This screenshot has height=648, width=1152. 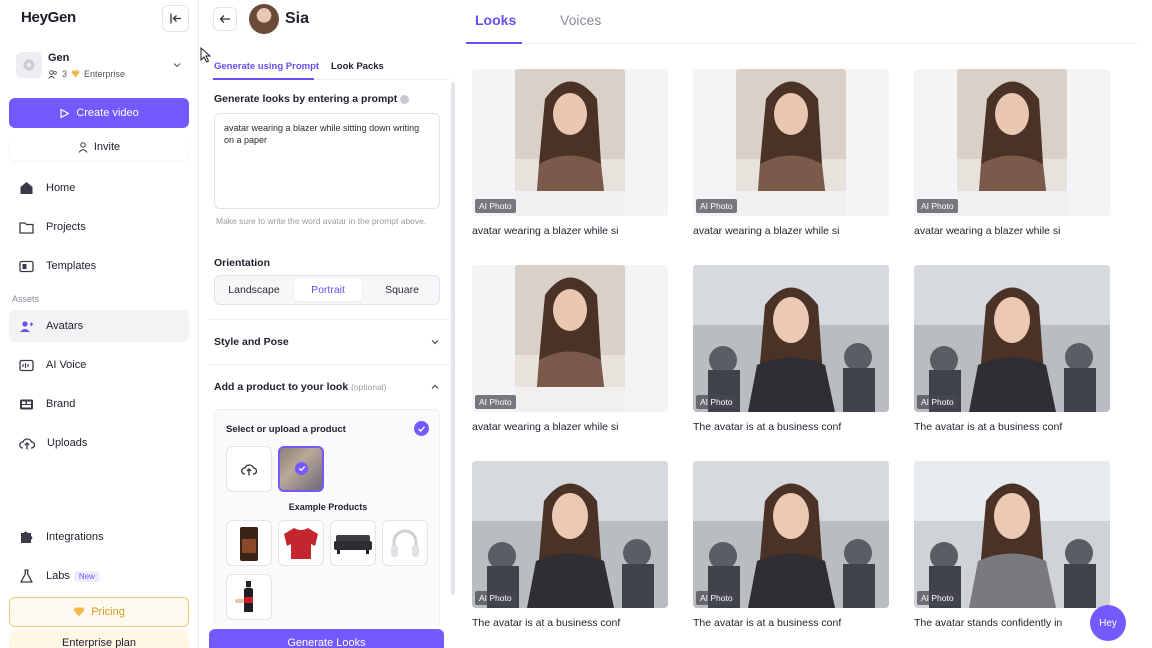 What do you see at coordinates (99, 639) in the screenshot?
I see `enterprise-plan-banner: Enterprise plan` at bounding box center [99, 639].